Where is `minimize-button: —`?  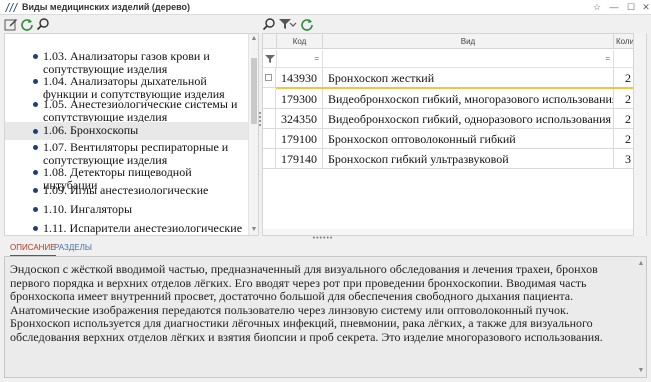 minimize-button: — is located at coordinates (614, 7).